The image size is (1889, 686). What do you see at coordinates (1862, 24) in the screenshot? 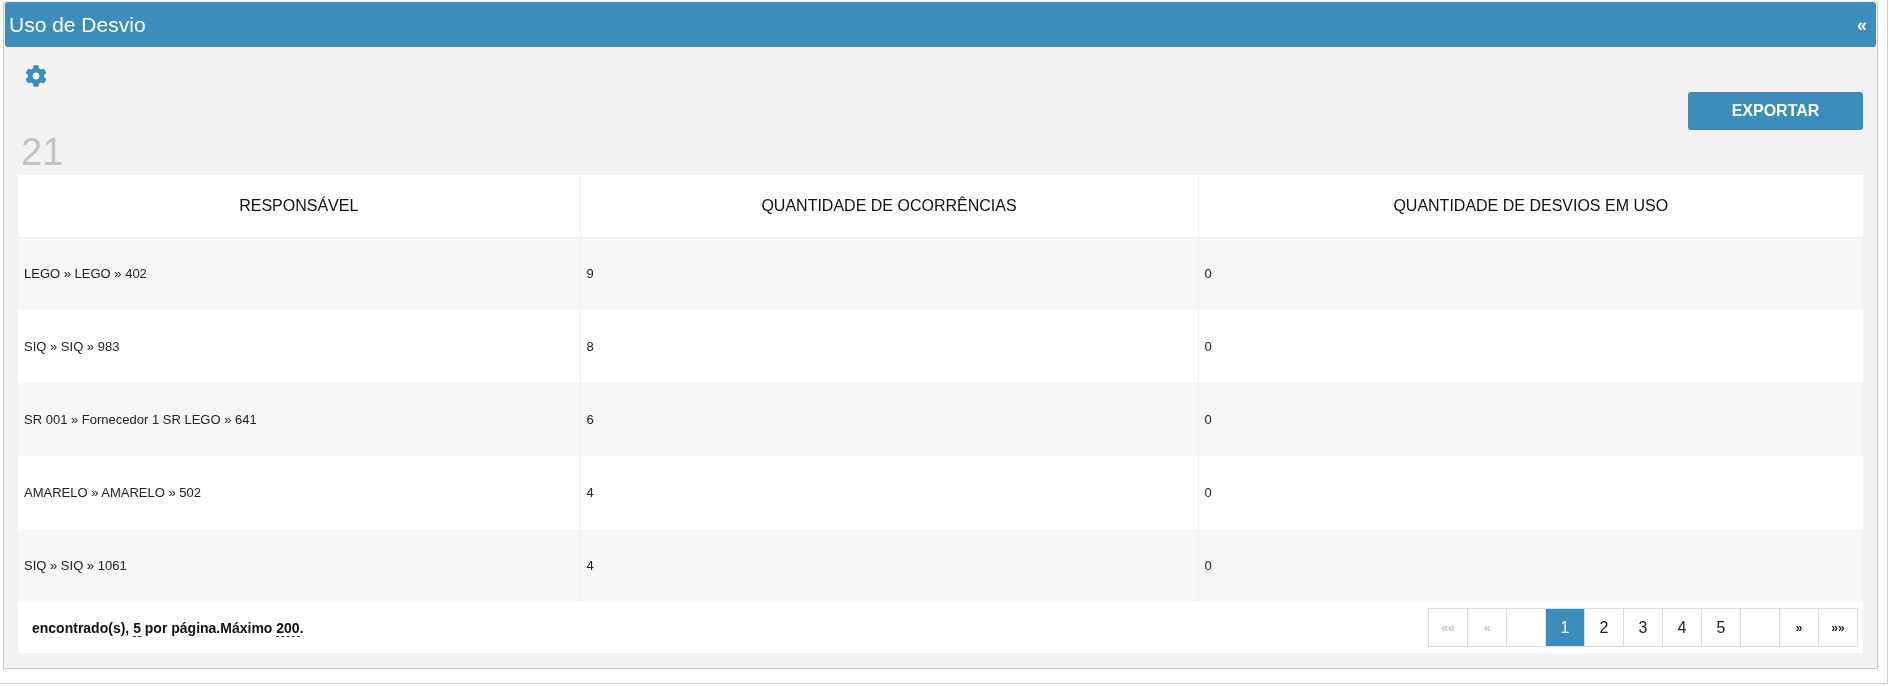
I see `collapse-button: «` at bounding box center [1862, 24].